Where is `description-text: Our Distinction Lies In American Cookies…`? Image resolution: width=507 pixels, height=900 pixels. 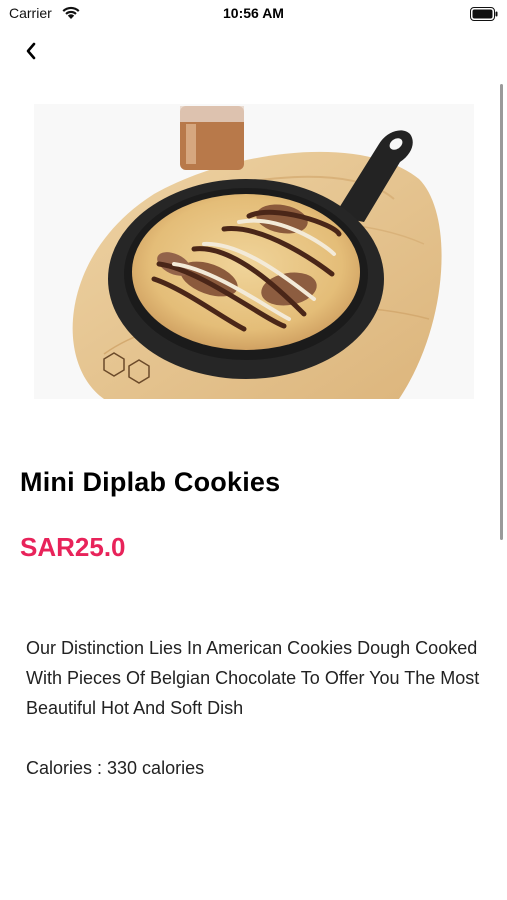
description-text: Our Distinction Lies In American Cookies… is located at coordinates (253, 678).